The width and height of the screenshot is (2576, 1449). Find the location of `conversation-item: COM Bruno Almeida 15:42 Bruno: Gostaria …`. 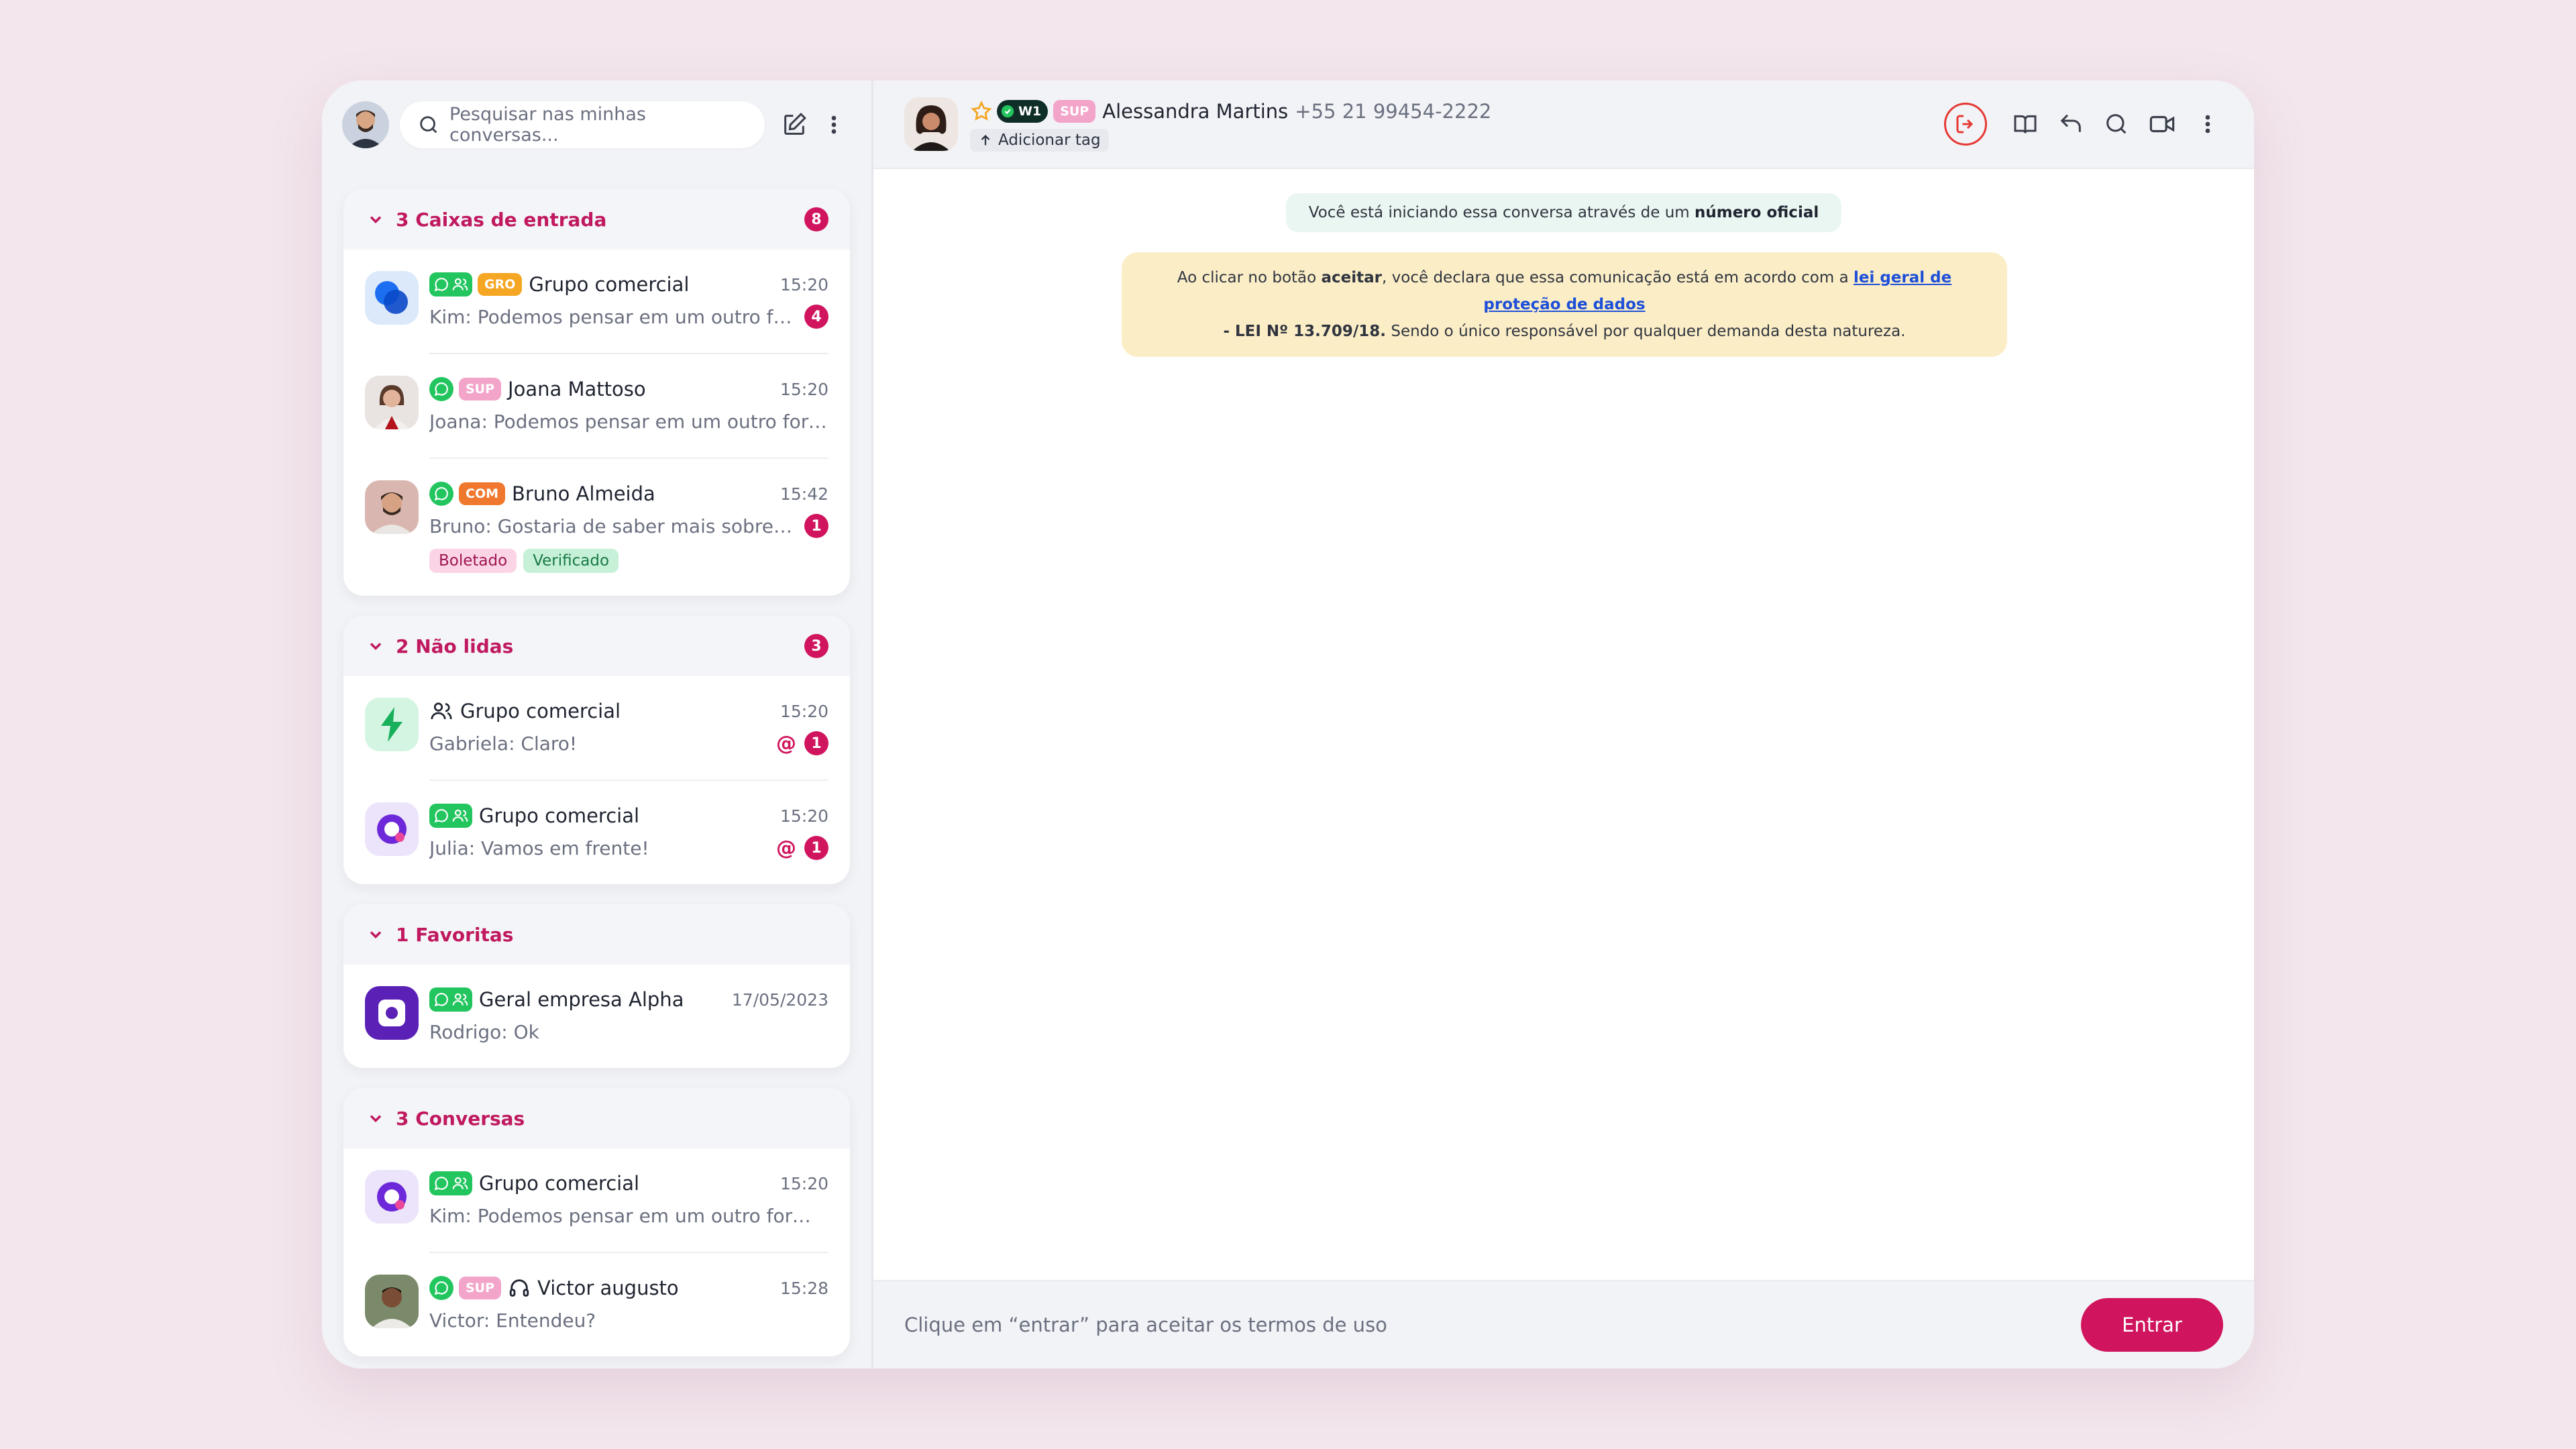

conversation-item: COM Bruno Almeida 15:42 Bruno: Gostaria … is located at coordinates (596, 527).